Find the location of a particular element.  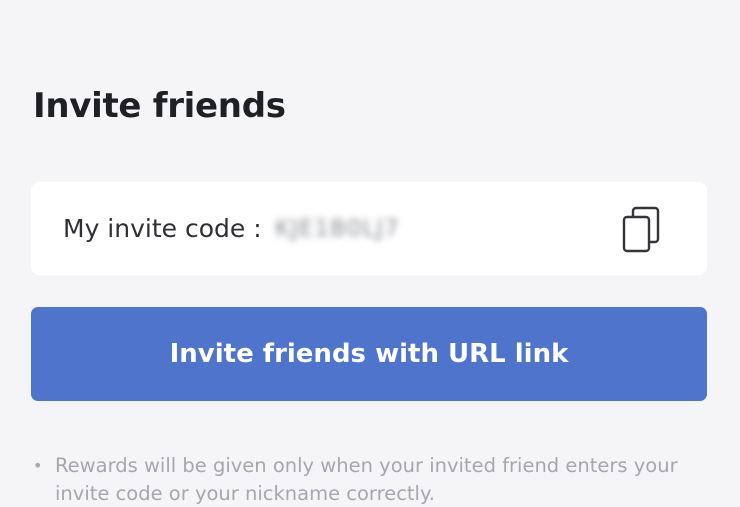

page-title: Invite friends is located at coordinates (159, 106).